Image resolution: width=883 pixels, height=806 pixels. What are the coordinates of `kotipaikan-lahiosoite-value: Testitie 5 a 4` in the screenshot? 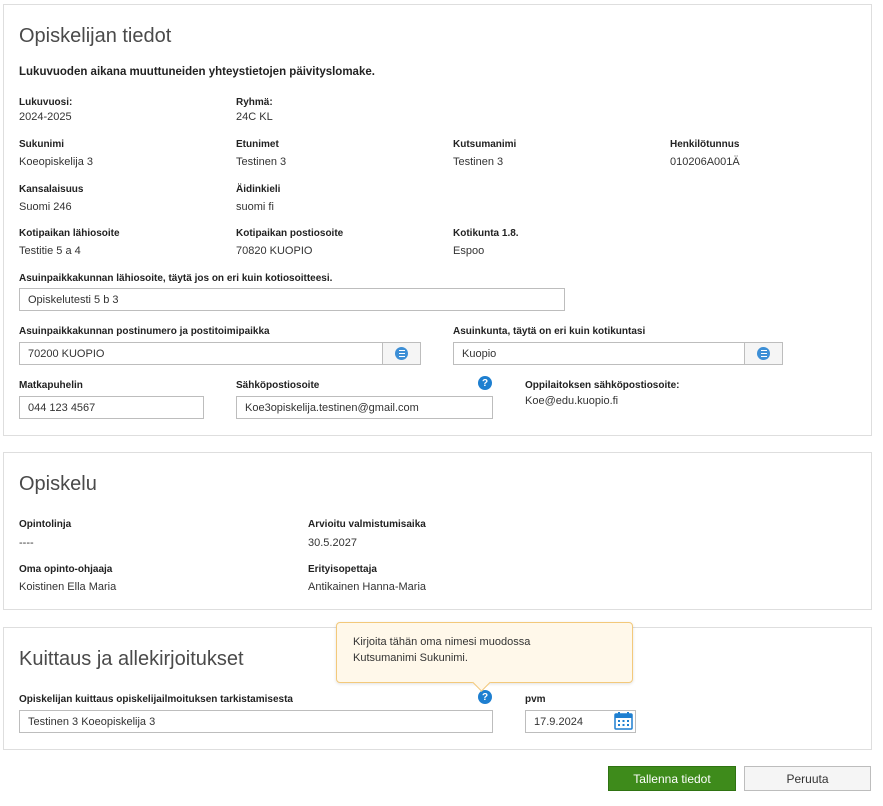 It's located at (50, 251).